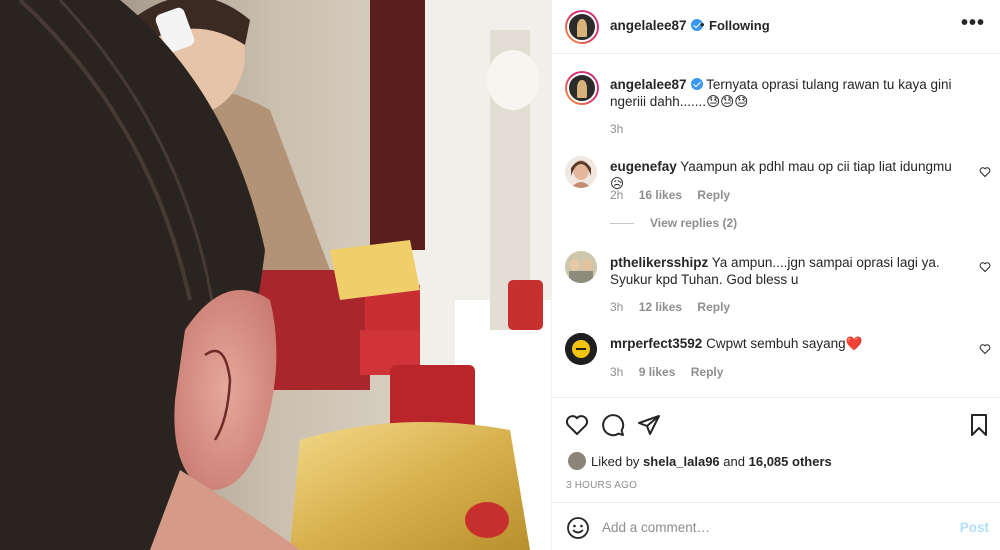 Image resolution: width=1000 pixels, height=550 pixels. I want to click on liked-by-others: 16,085 others, so click(790, 461).